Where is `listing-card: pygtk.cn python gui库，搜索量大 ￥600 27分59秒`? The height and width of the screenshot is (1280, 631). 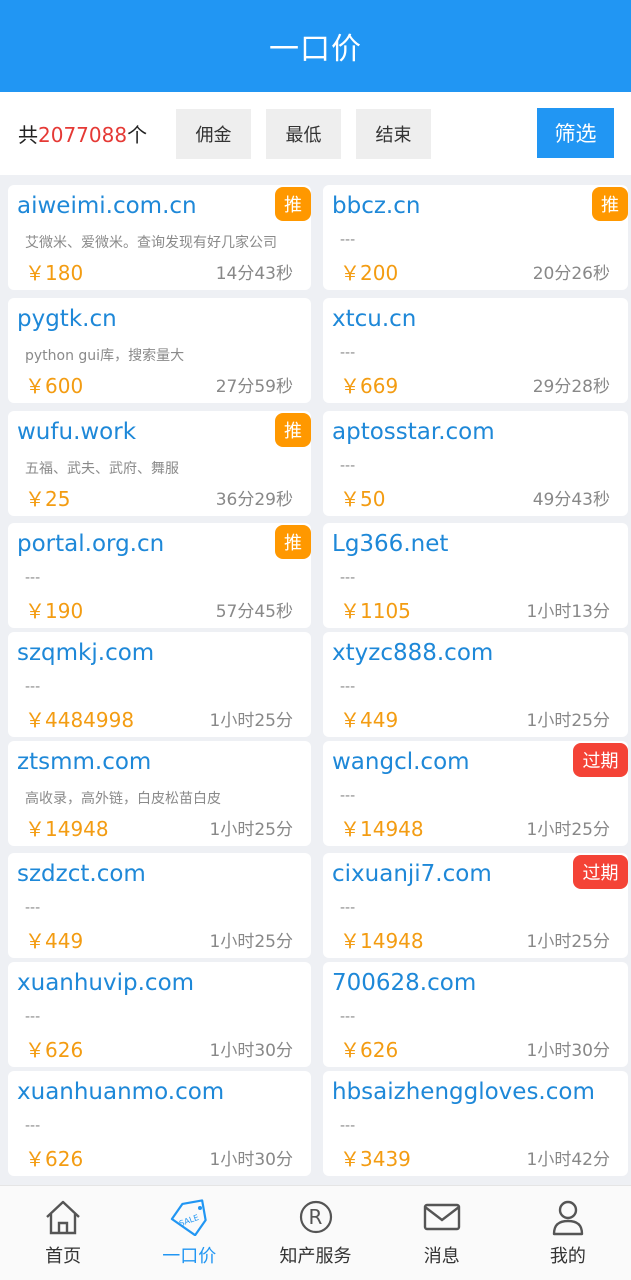 listing-card: pygtk.cn python gui库，搜索量大 ￥600 27分59秒 is located at coordinates (159, 350).